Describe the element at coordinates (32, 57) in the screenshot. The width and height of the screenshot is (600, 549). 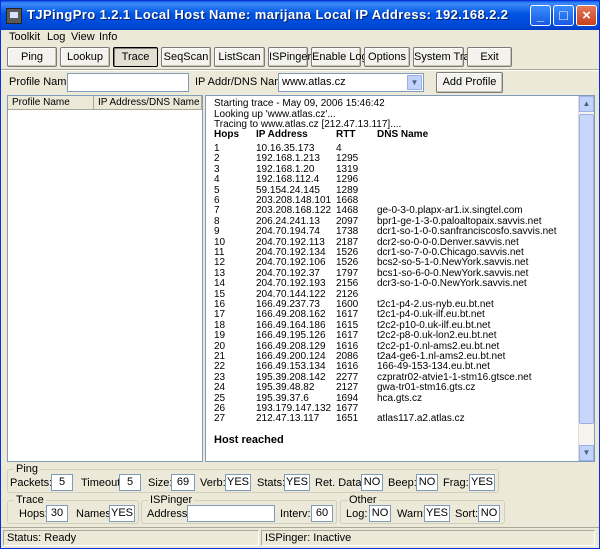
I see `ping-button: Ping` at that location.